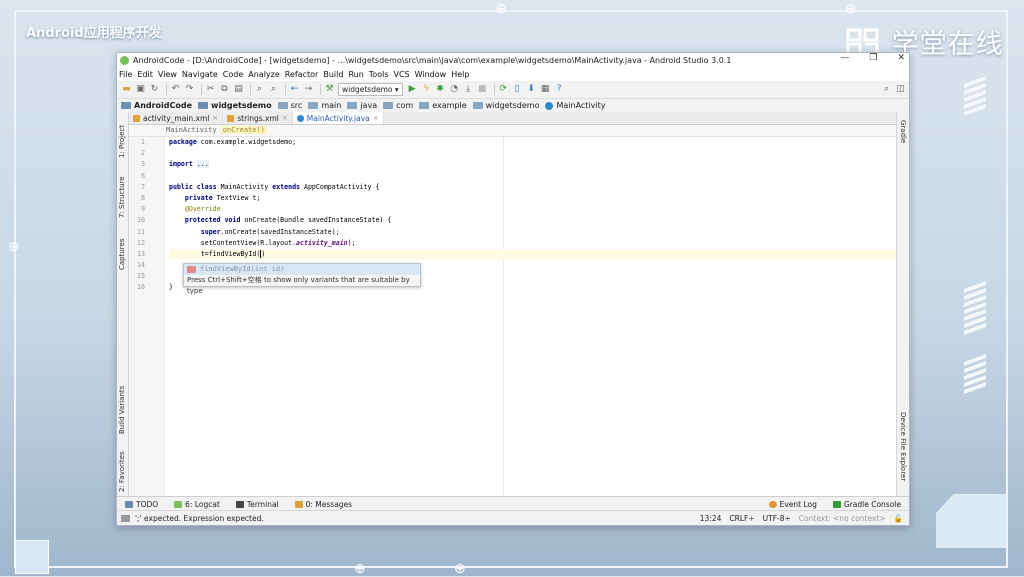 This screenshot has width=1024, height=577. Describe the element at coordinates (233, 74) in the screenshot. I see `menu-code: Code` at that location.